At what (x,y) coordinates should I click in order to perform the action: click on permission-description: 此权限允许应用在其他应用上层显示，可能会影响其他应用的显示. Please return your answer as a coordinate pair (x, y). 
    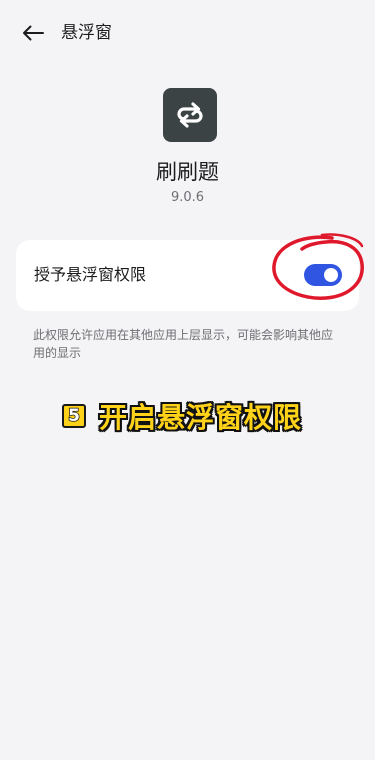
    Looking at the image, I should click on (183, 344).